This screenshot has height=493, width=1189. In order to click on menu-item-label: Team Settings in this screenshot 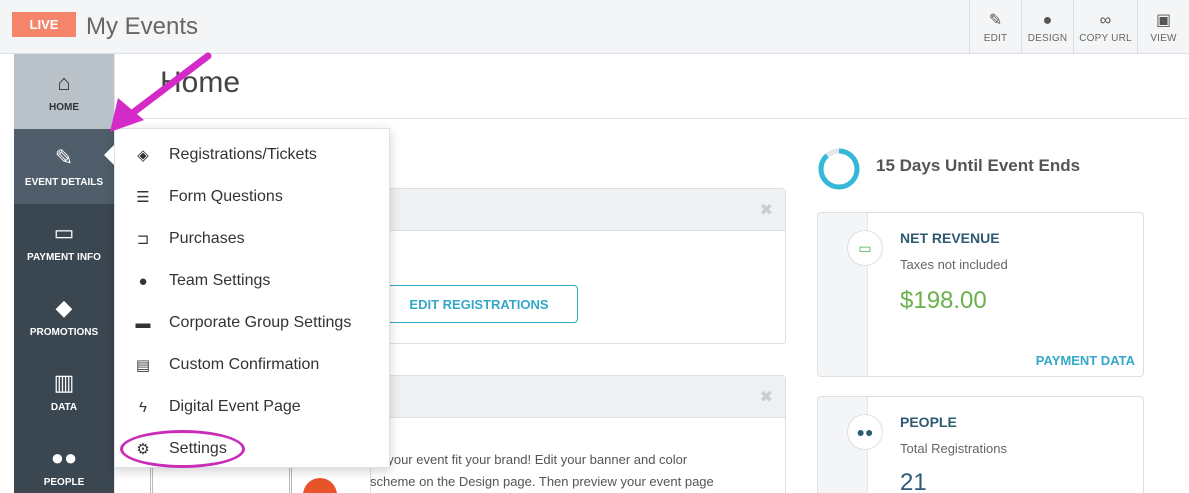, I will do `click(220, 280)`.